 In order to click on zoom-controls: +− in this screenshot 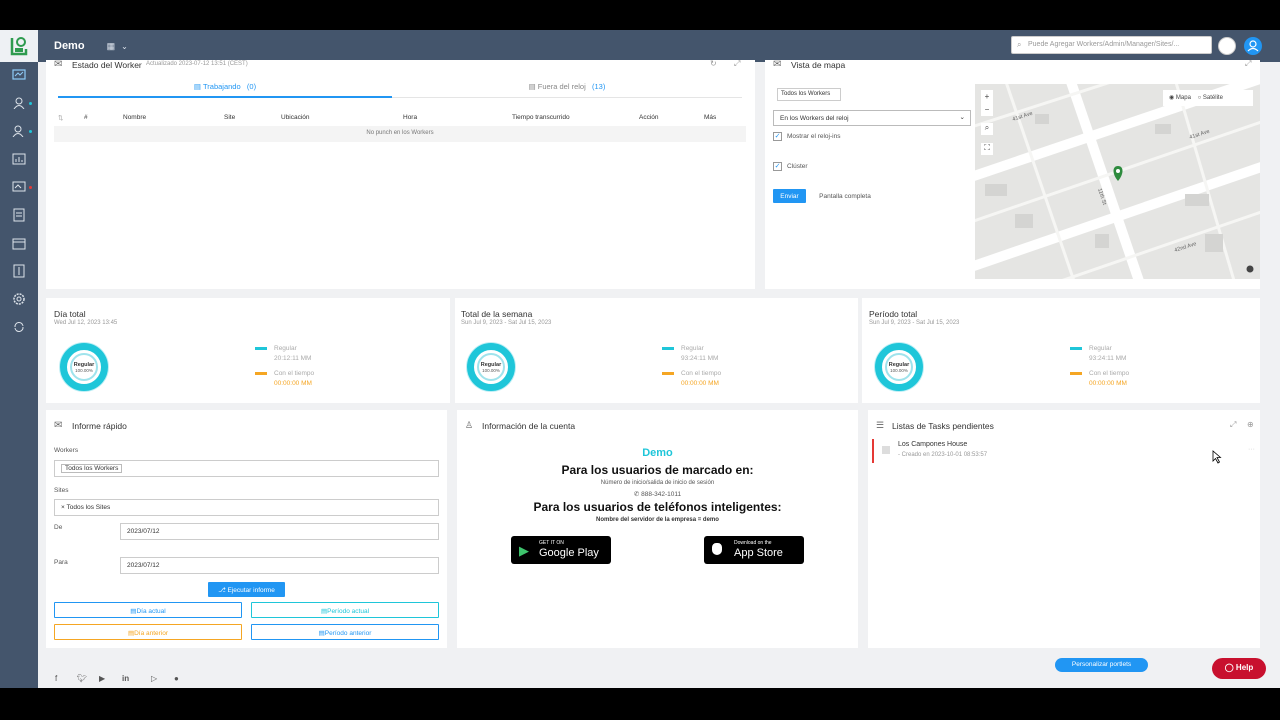, I will do `click(987, 103)`.